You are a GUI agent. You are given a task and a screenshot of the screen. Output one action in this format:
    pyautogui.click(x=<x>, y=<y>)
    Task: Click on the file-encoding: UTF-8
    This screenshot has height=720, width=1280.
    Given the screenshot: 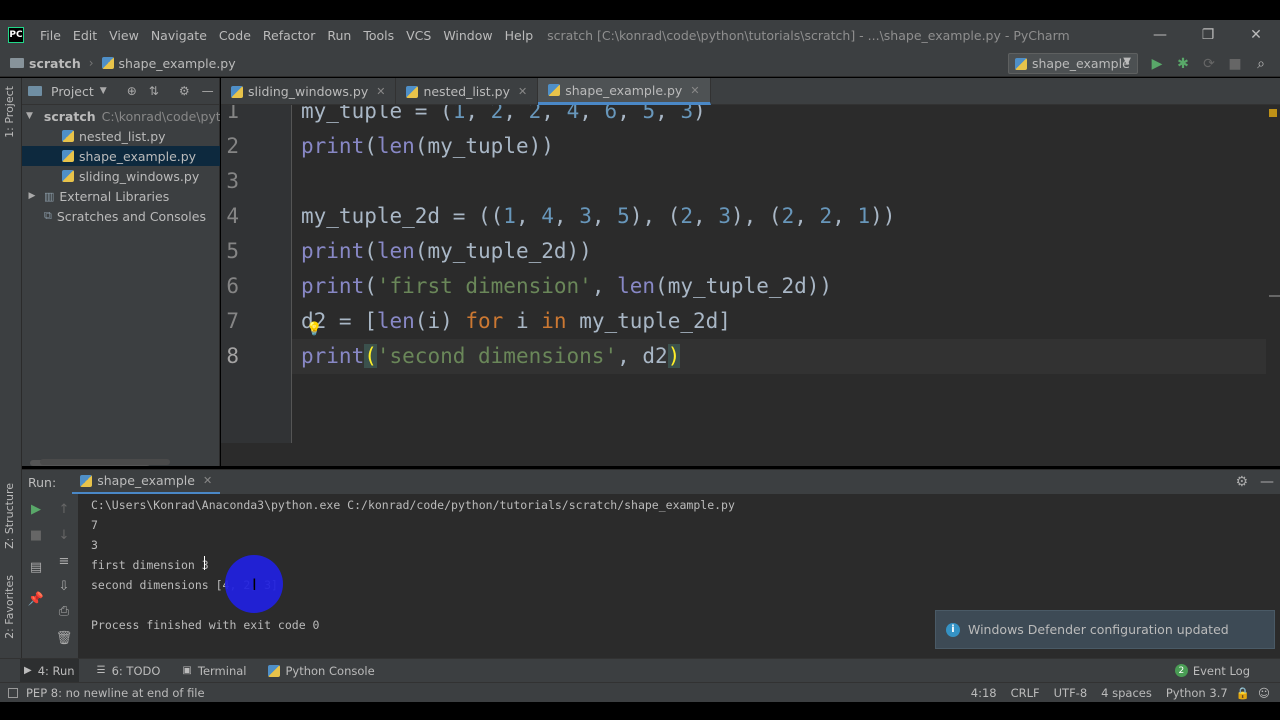 What is the action you would take?
    pyautogui.click(x=1071, y=693)
    